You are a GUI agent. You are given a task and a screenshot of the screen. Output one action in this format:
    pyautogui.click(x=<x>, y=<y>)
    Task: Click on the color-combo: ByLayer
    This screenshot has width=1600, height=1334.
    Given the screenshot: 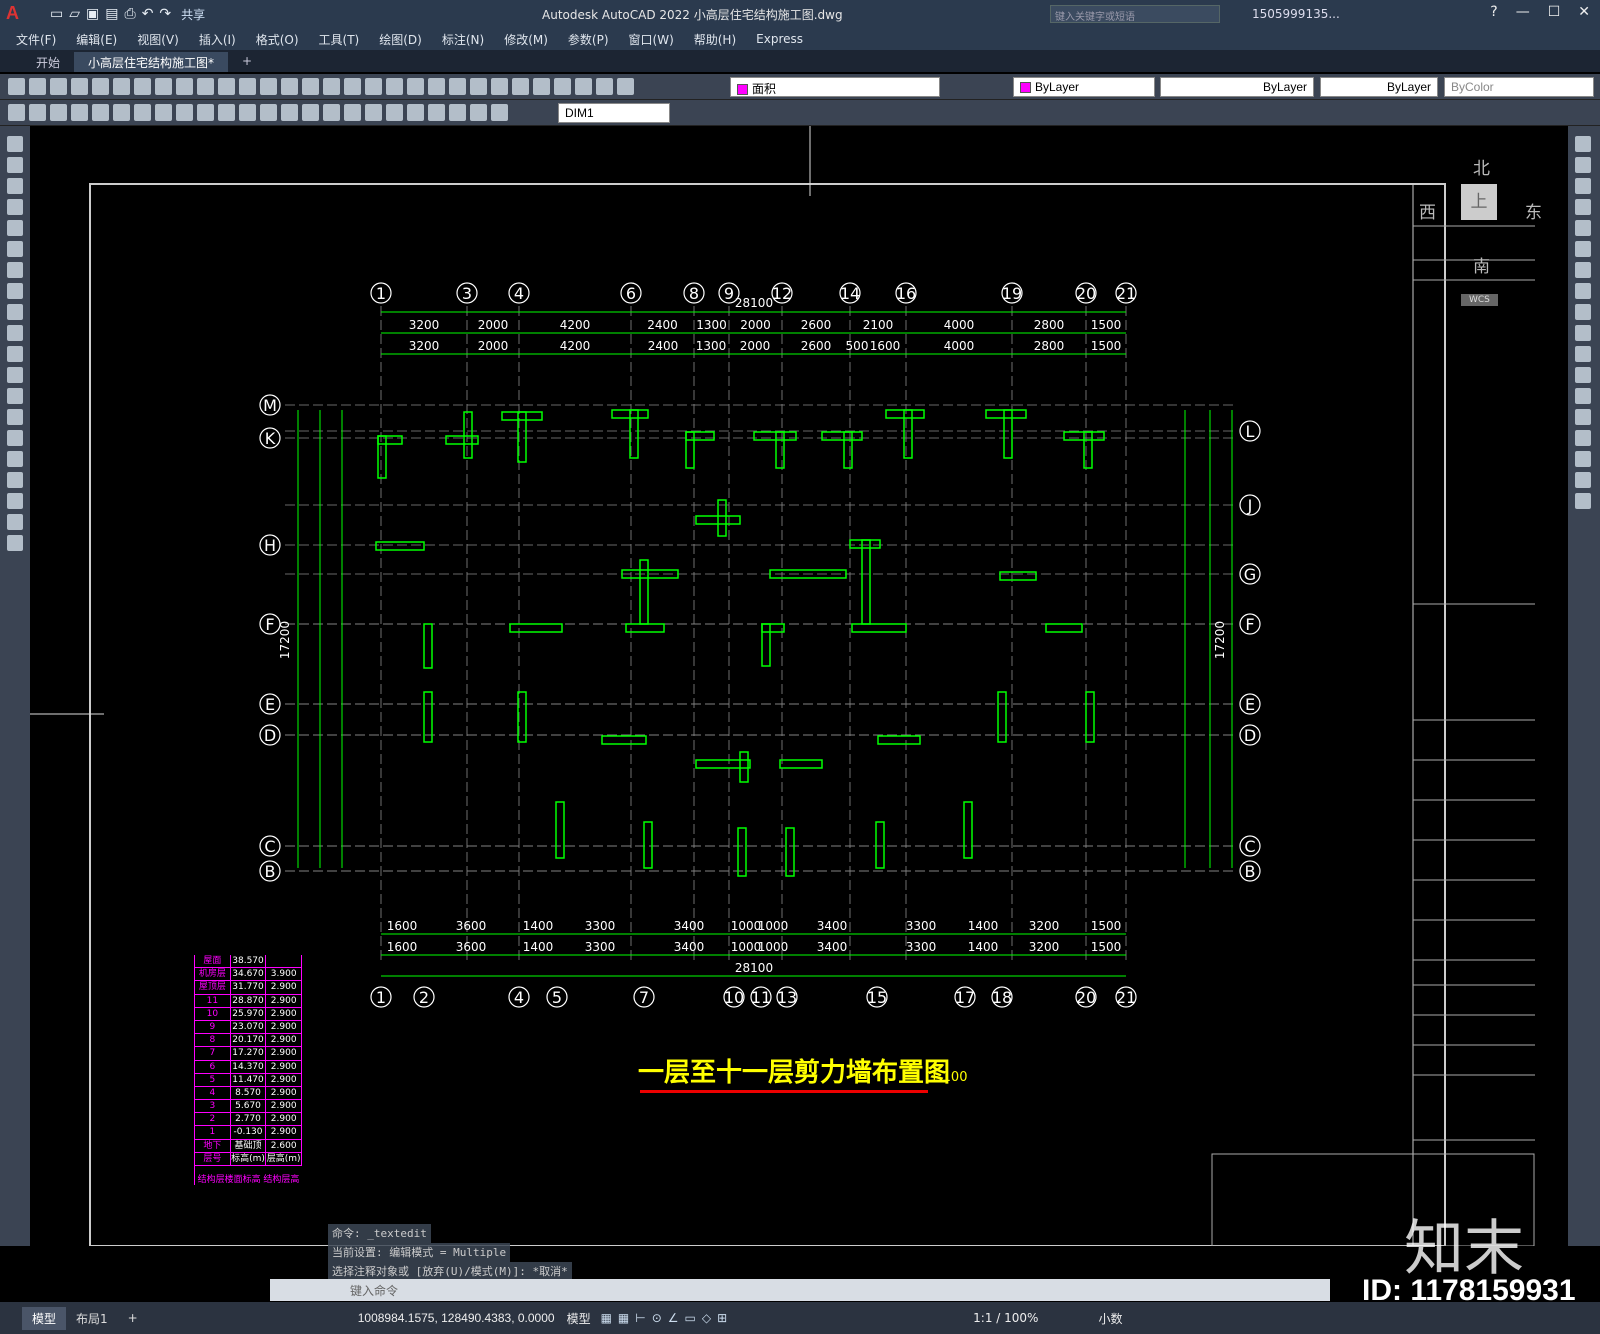 What is the action you would take?
    pyautogui.click(x=1084, y=87)
    